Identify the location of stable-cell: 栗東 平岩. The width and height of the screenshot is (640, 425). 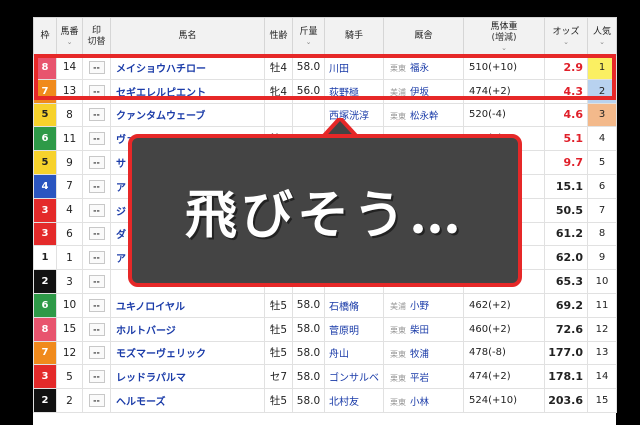
(423, 377).